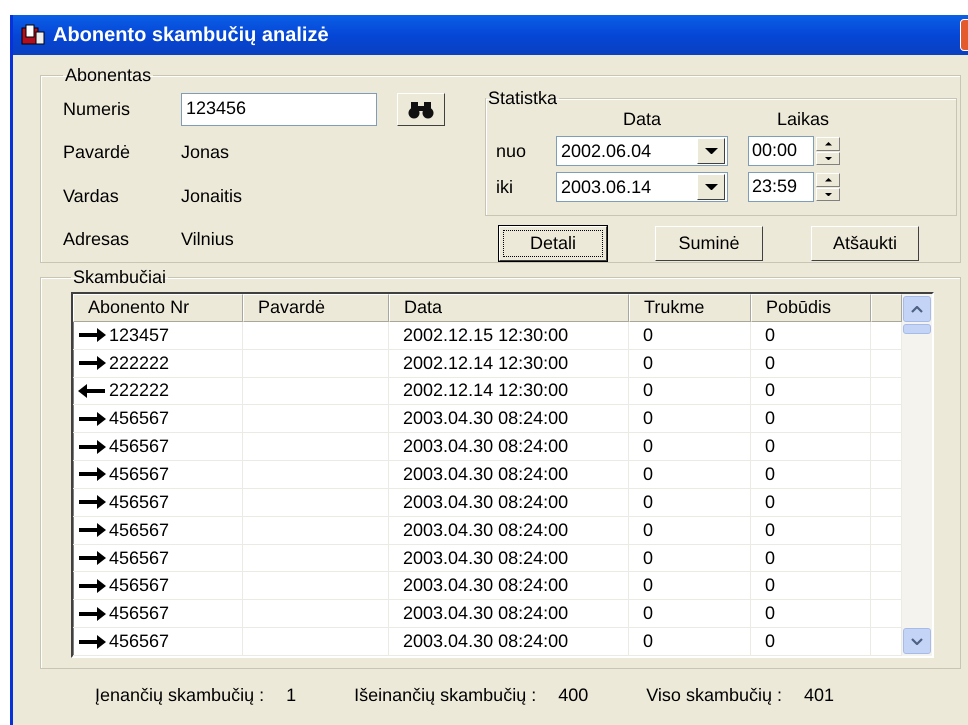  I want to click on summary-value: 401, so click(819, 695).